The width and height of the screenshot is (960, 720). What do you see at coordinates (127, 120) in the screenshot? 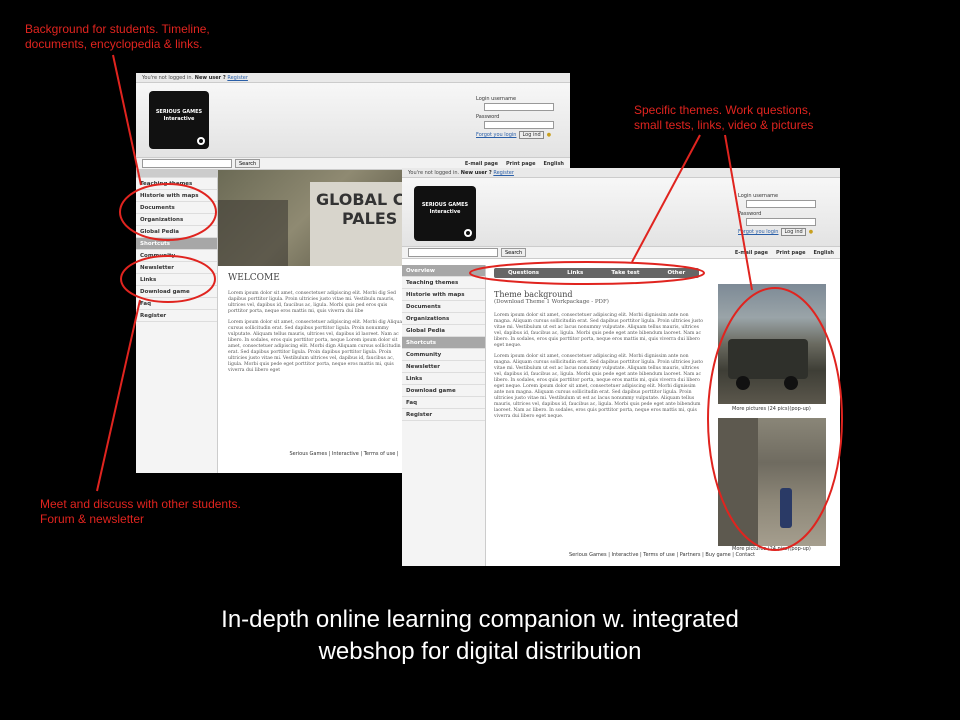
I see `pointer-line-background` at bounding box center [127, 120].